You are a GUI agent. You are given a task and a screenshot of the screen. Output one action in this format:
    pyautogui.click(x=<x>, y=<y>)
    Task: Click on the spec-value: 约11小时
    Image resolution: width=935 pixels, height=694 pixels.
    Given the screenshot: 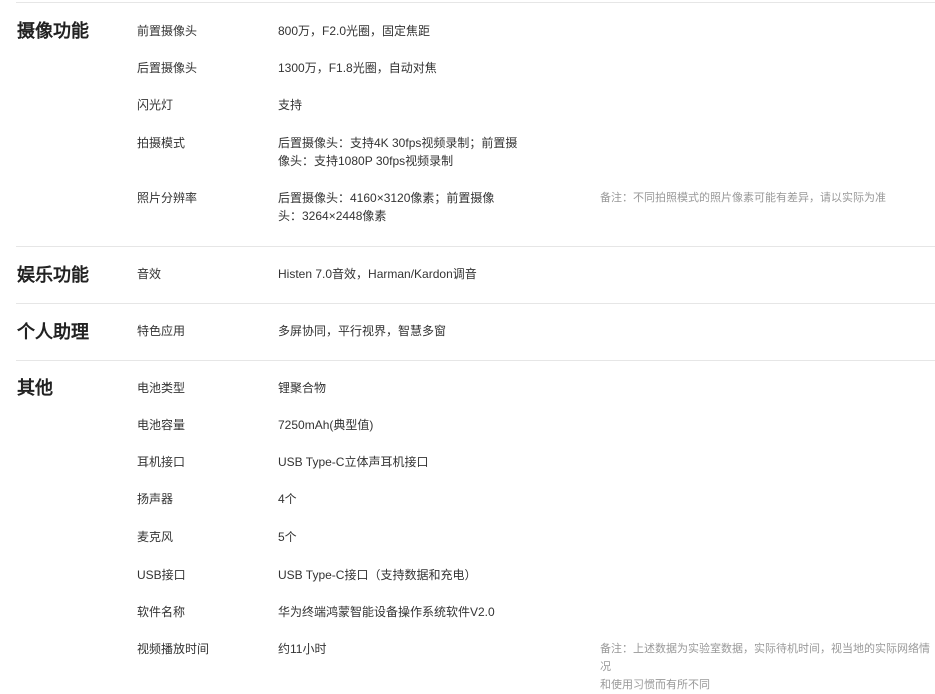 What is the action you would take?
    pyautogui.click(x=302, y=649)
    